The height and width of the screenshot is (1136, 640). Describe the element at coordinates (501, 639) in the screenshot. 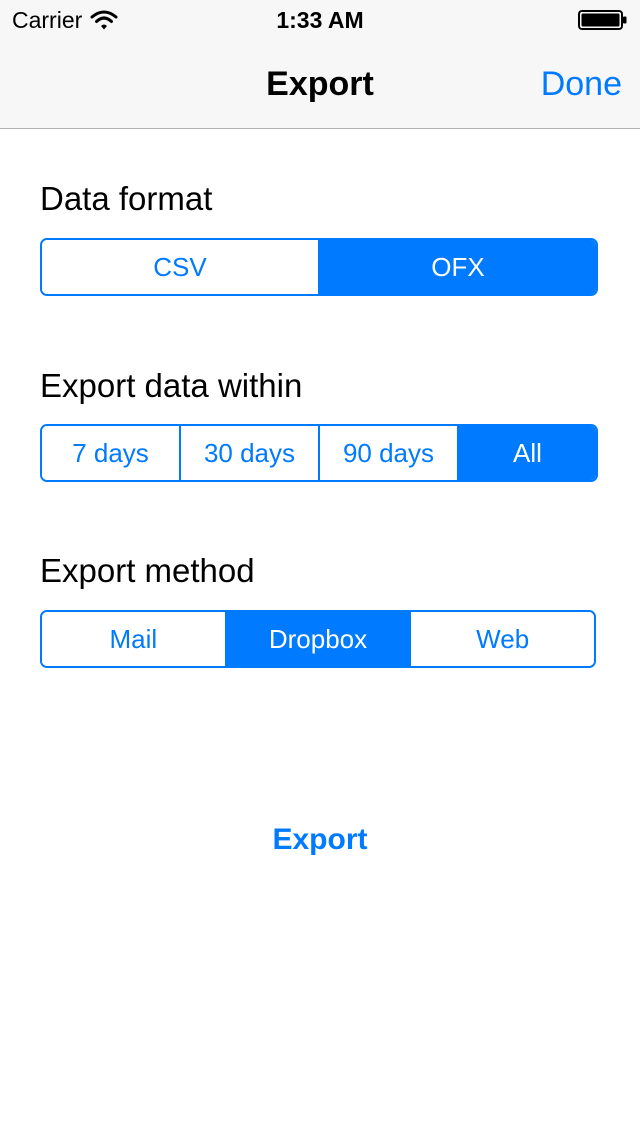

I see `segment-web: Web` at that location.